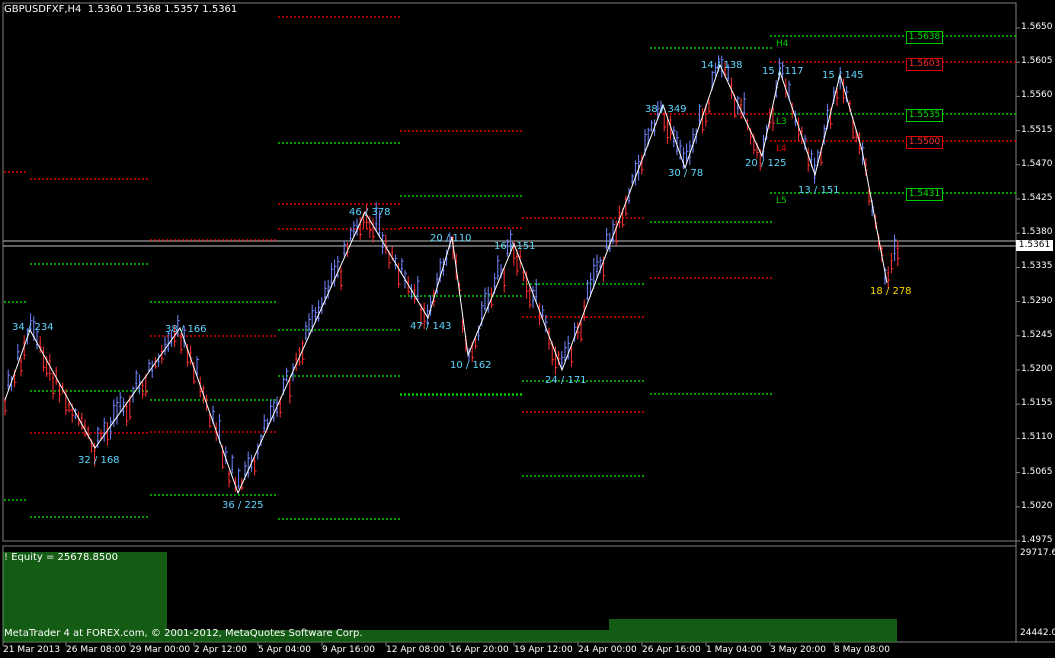 This screenshot has height=658, width=1055. I want to click on price-tick: 1.5155, so click(1037, 403).